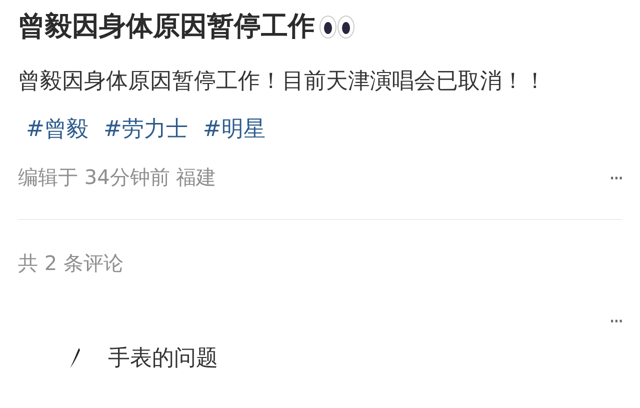 Image resolution: width=640 pixels, height=408 pixels. What do you see at coordinates (145, 129) in the screenshot?
I see `hashtag-link: #劳力士` at bounding box center [145, 129].